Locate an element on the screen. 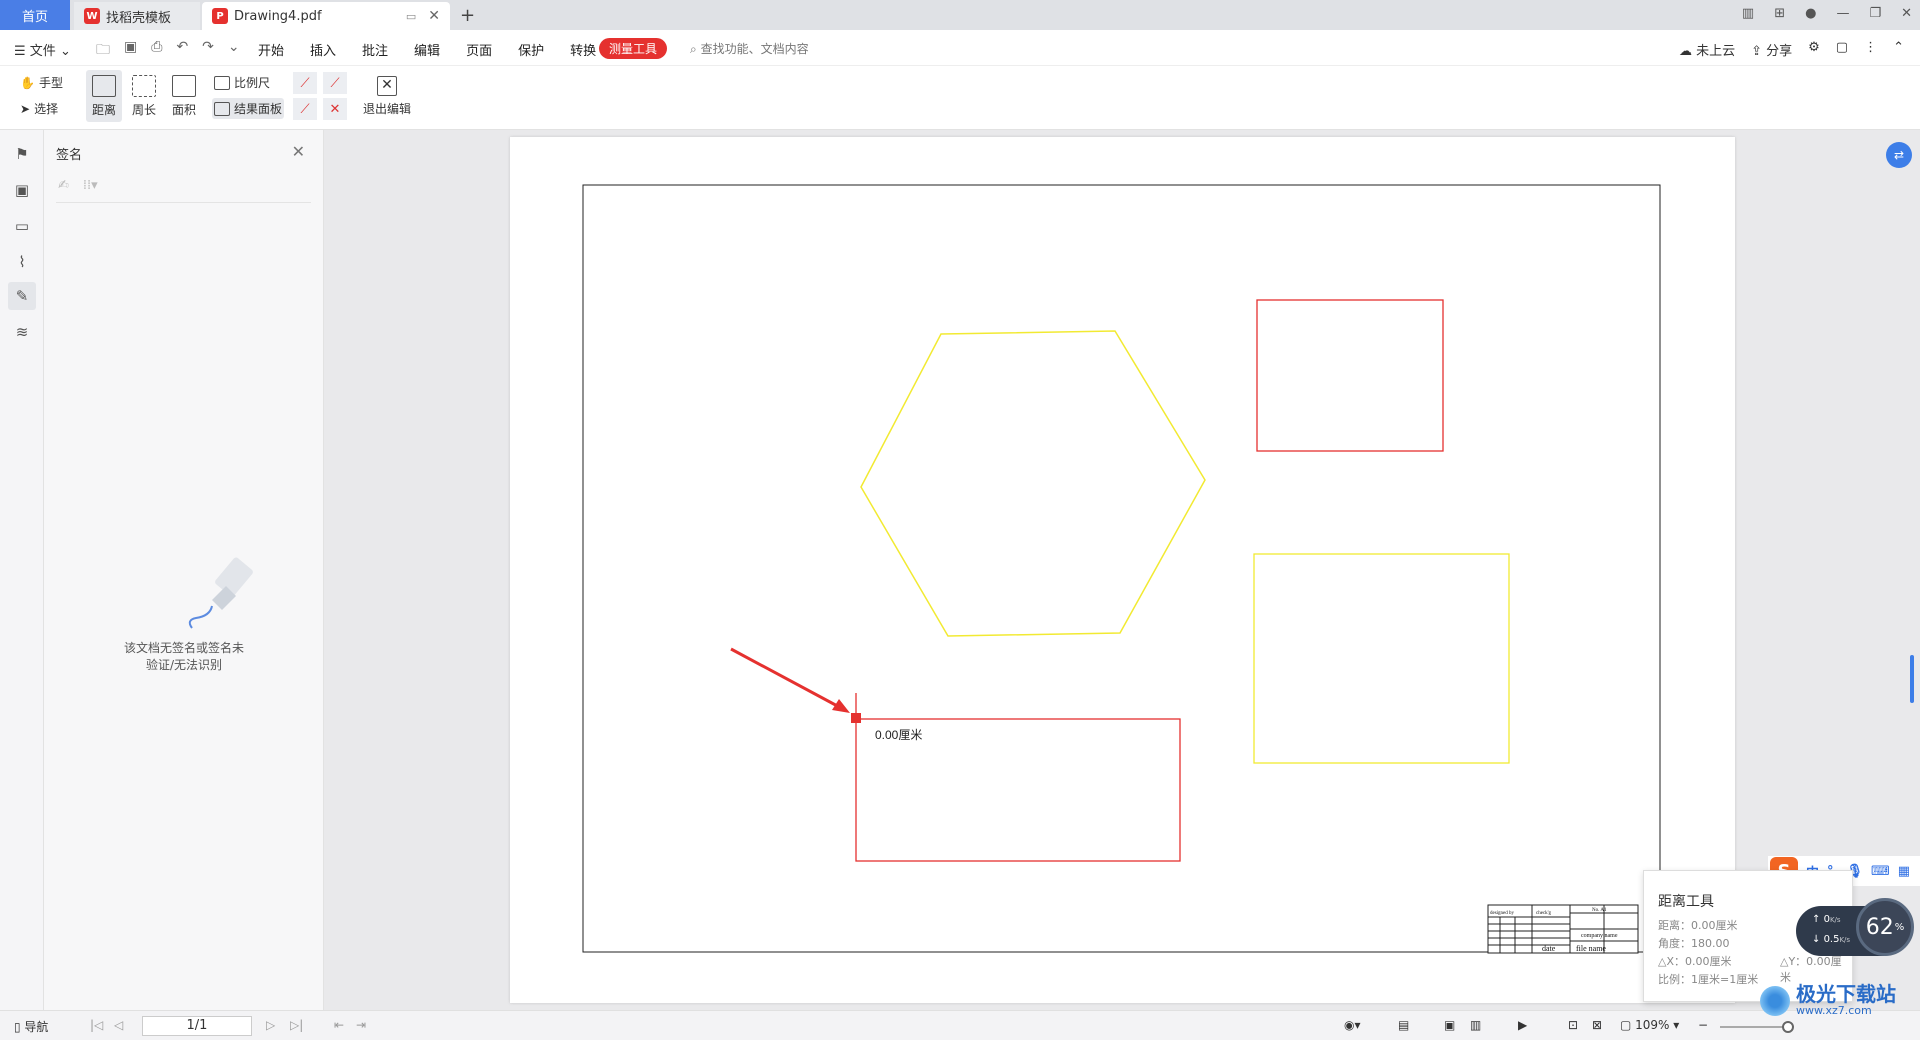 The height and width of the screenshot is (1040, 1920). actual-size-icon: ⊡ is located at coordinates (1573, 1025).